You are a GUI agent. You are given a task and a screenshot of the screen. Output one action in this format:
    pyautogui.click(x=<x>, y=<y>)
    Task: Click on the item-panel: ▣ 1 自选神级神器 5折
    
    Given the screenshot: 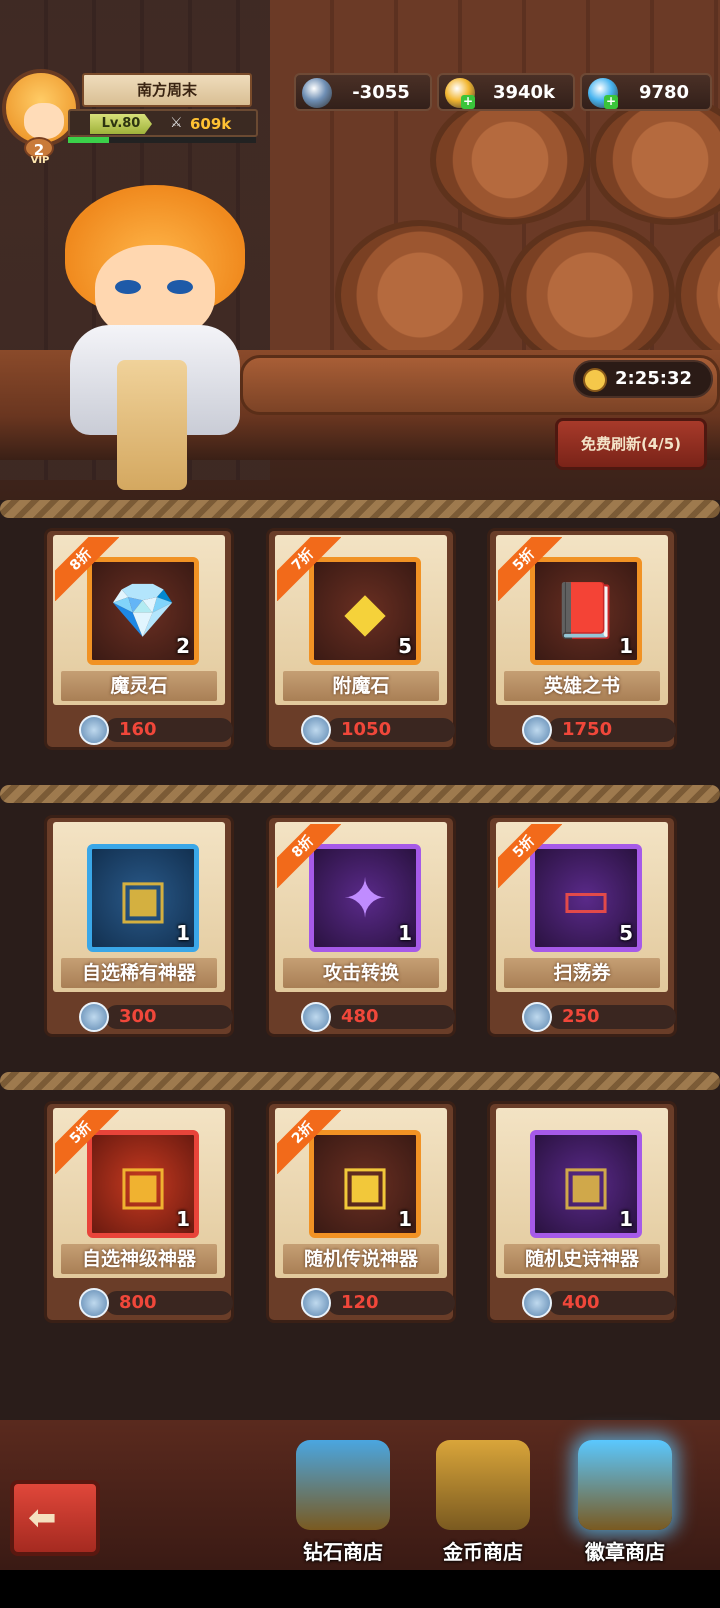 What is the action you would take?
    pyautogui.click(x=139, y=1193)
    